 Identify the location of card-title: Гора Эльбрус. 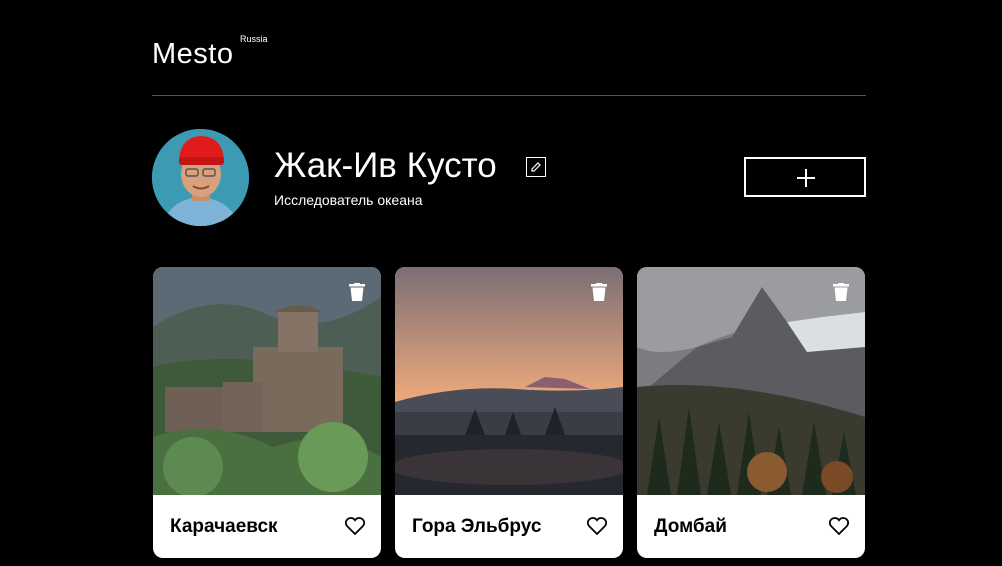
(477, 526).